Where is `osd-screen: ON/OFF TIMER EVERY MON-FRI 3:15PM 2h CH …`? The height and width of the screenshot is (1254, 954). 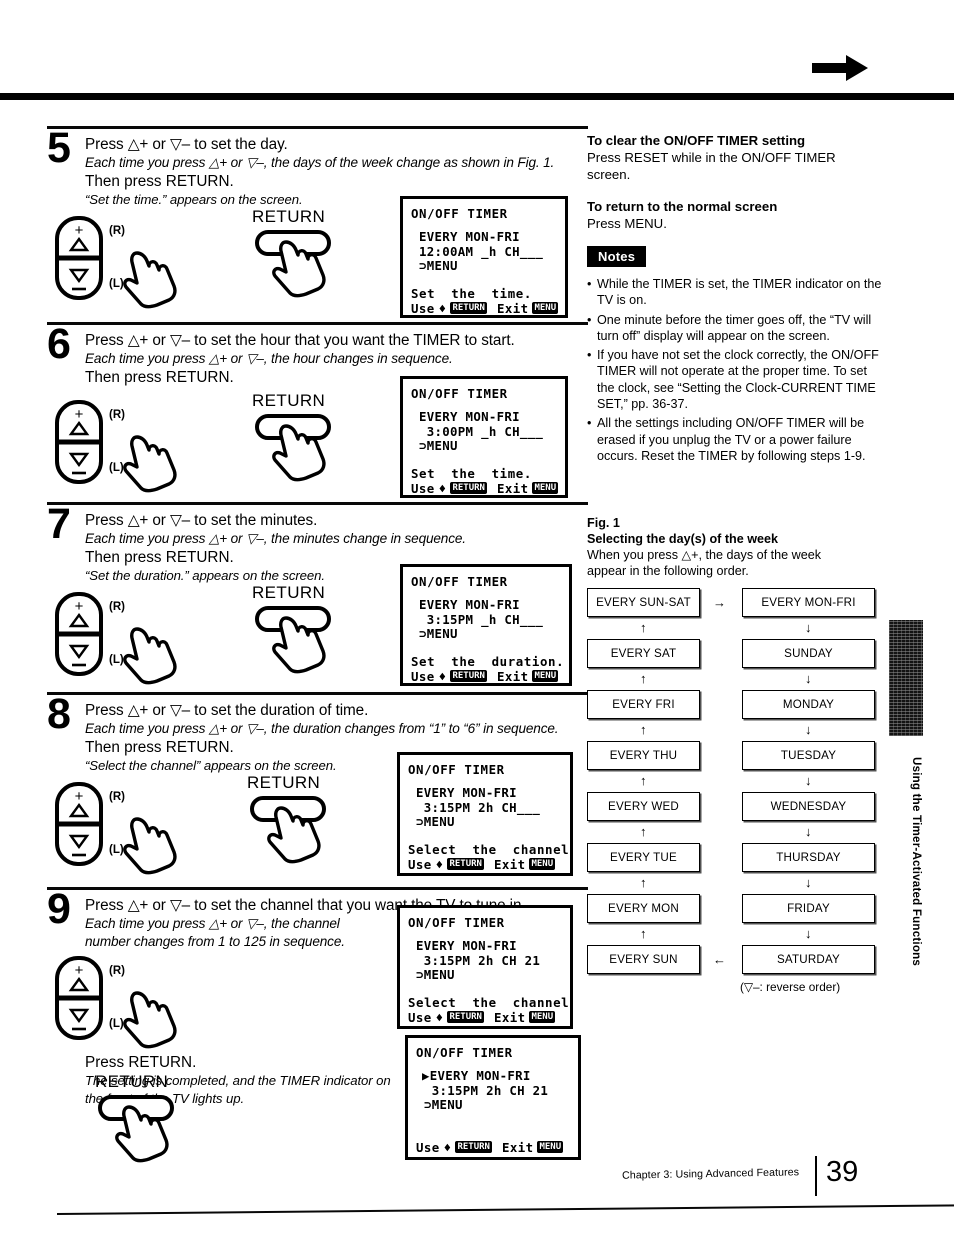 osd-screen: ON/OFF TIMER EVERY MON-FRI 3:15PM 2h CH … is located at coordinates (485, 967).